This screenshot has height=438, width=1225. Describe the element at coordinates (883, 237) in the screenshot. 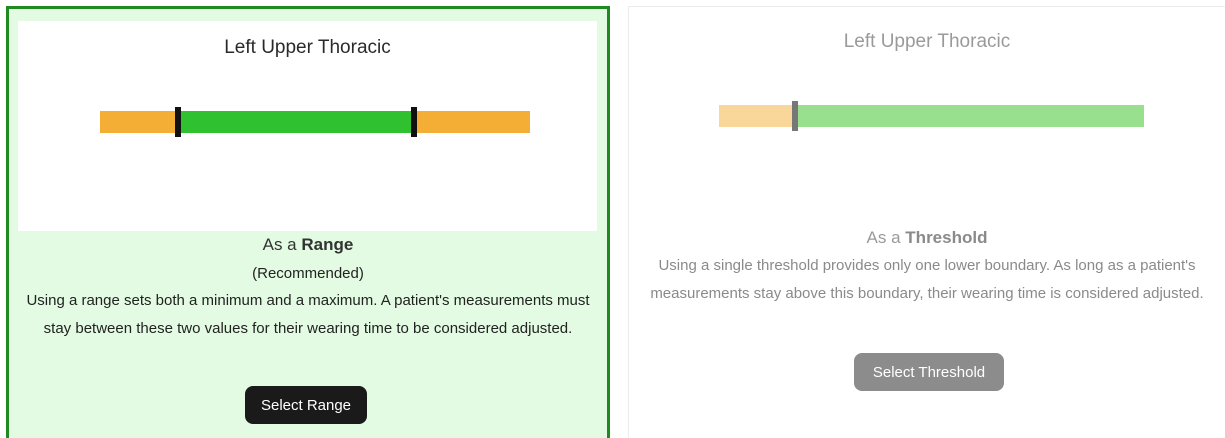

I see `threshold-heading-prefix: As a` at that location.